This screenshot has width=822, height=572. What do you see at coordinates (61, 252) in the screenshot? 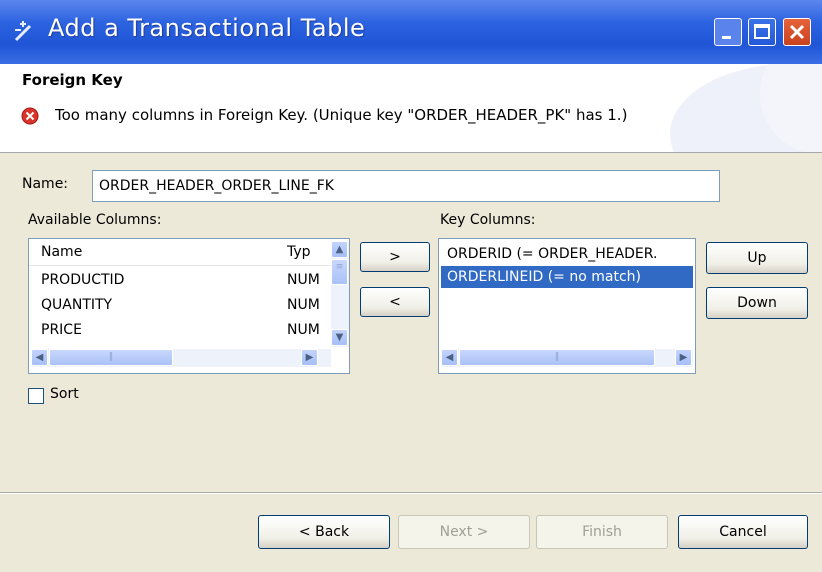
I see `column-header-name: Name` at bounding box center [61, 252].